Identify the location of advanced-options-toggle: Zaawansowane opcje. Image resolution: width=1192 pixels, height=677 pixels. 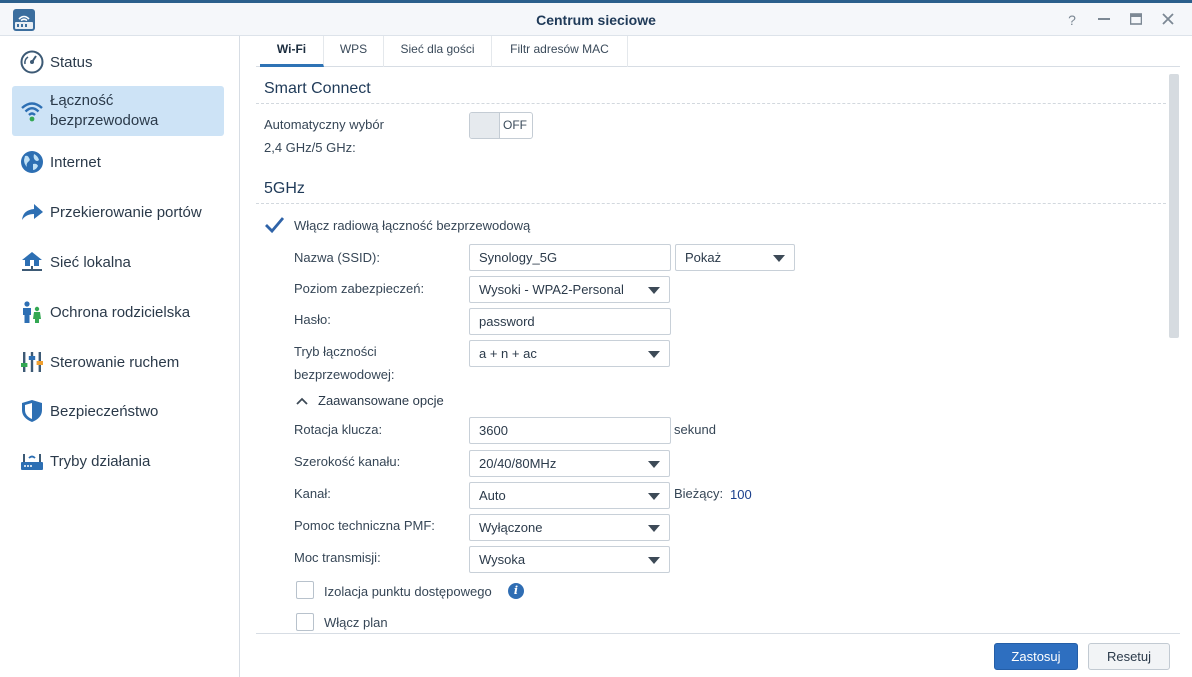
(396, 402).